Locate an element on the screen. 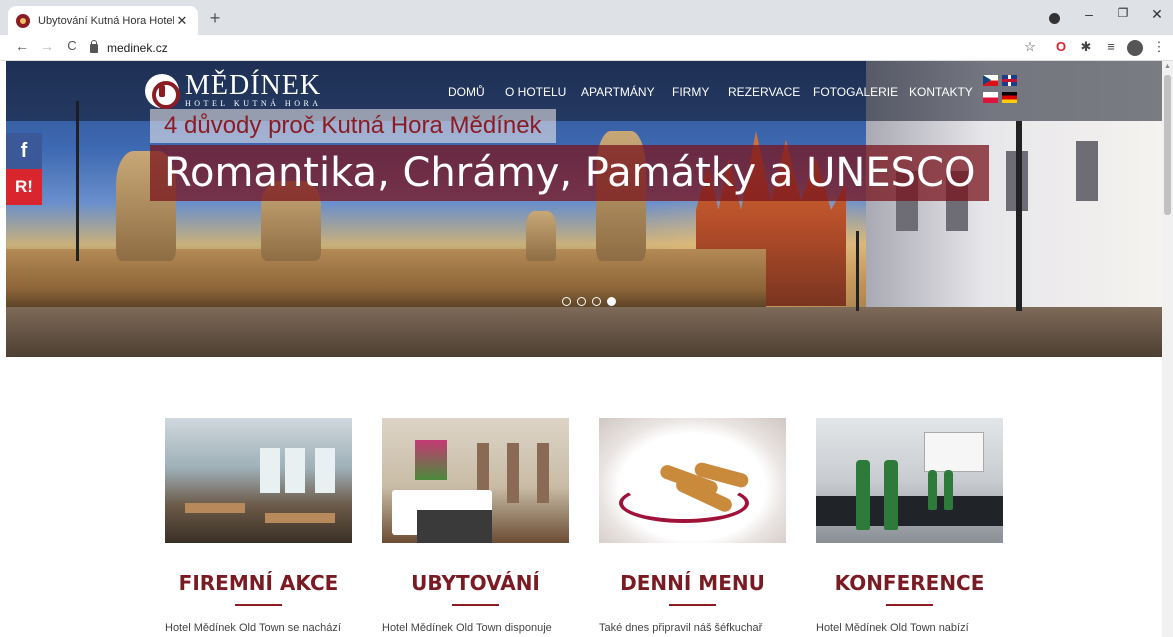 This screenshot has width=1173, height=637. address-bar: medinek.cz is located at coordinates (570, 48).